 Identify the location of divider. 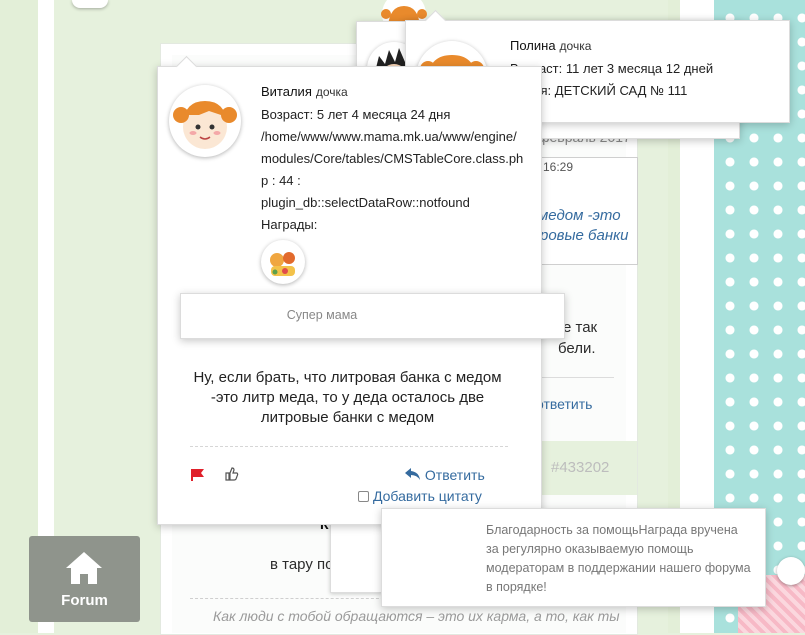
(577, 377).